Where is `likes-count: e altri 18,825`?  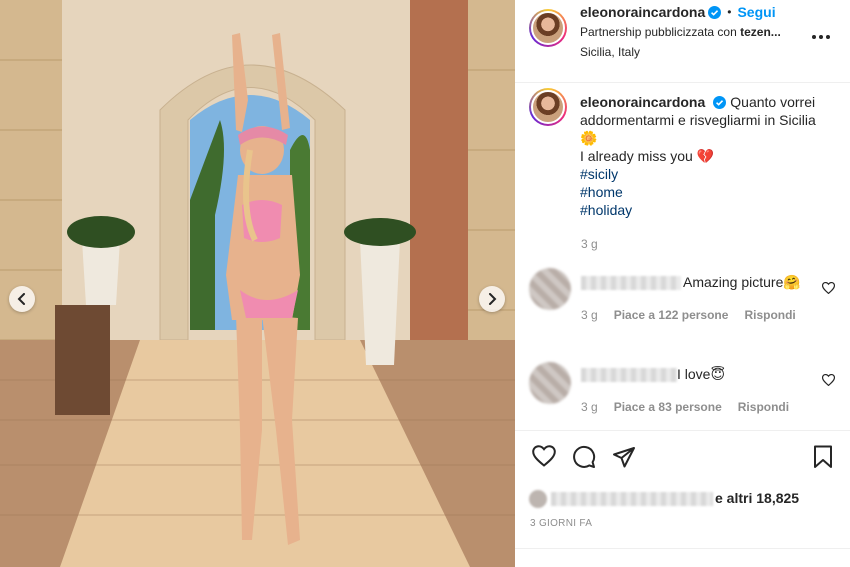
likes-count: e altri 18,825 is located at coordinates (757, 498).